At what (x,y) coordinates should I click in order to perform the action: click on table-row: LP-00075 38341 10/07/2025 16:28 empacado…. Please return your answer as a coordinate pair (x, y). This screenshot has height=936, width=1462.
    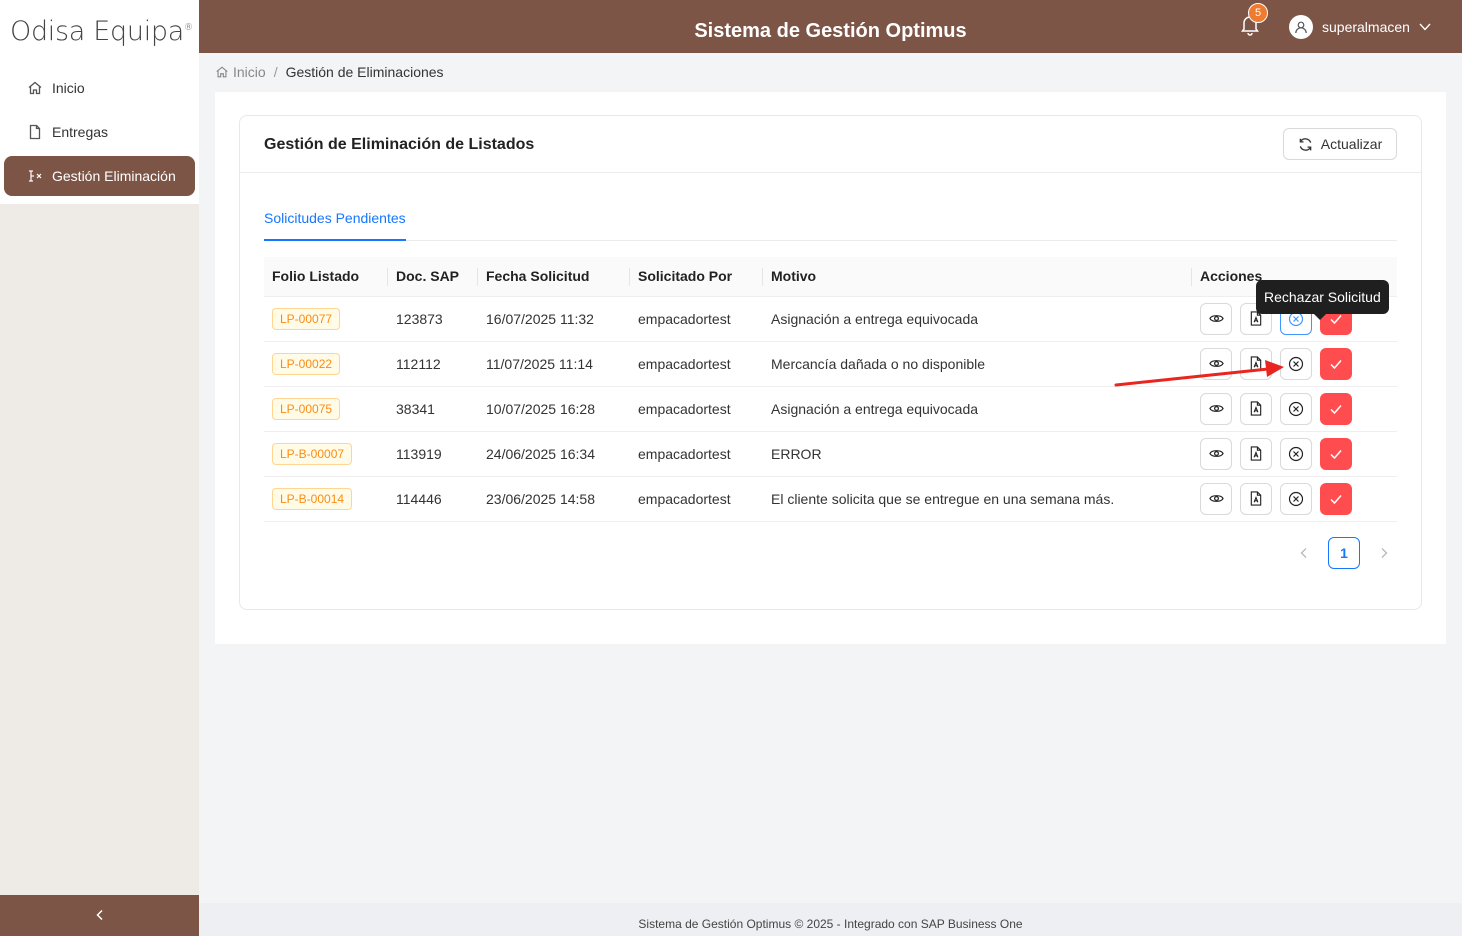
    Looking at the image, I should click on (830, 409).